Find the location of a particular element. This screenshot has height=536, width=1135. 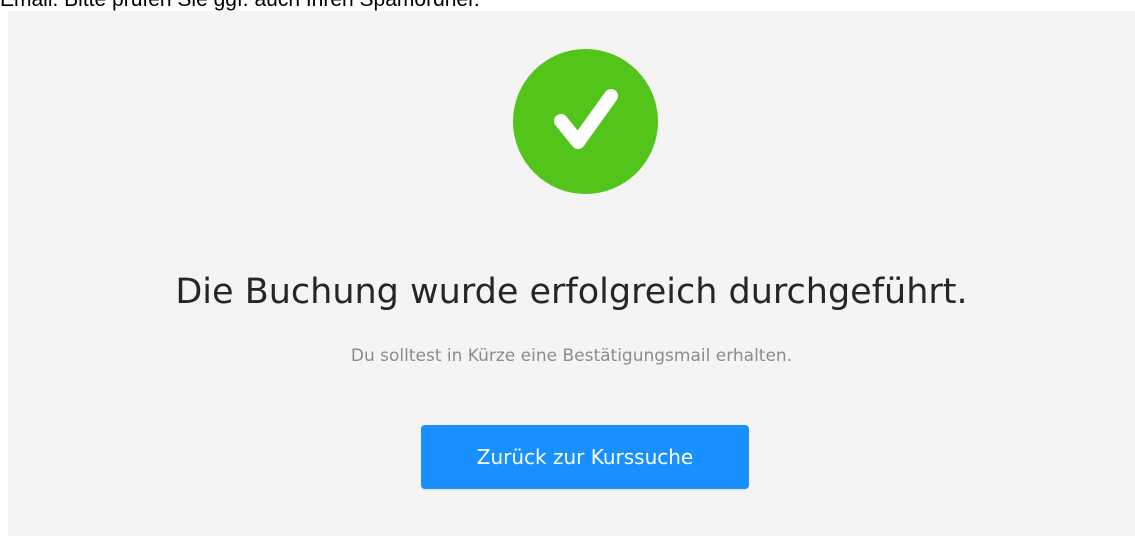

back-to-course-search-button: Zurück zur Kurssuche is located at coordinates (585, 457).